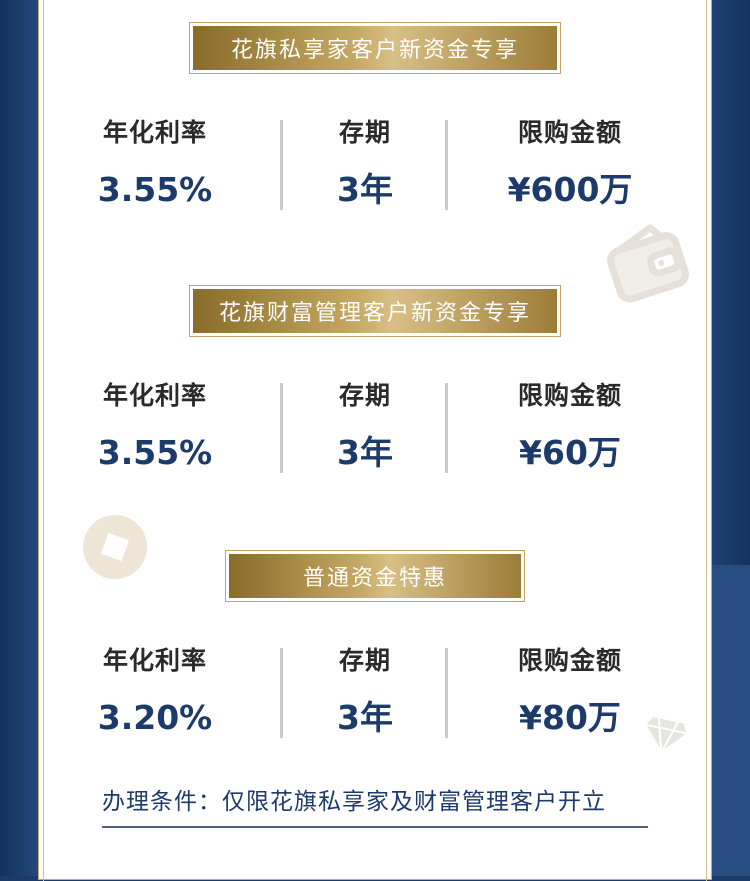 The image size is (750, 881). I want to click on background-right-band, so click(731, 720).